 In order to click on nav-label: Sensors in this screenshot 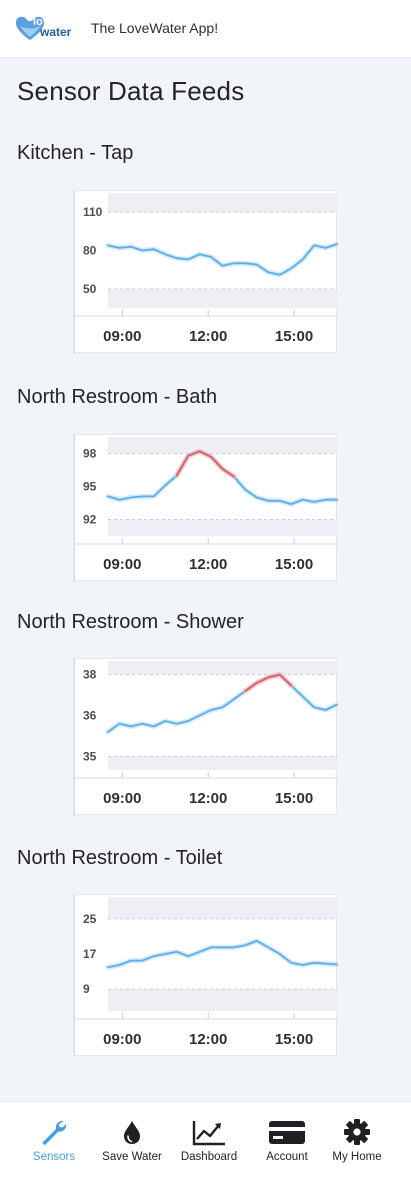, I will do `click(54, 1157)`.